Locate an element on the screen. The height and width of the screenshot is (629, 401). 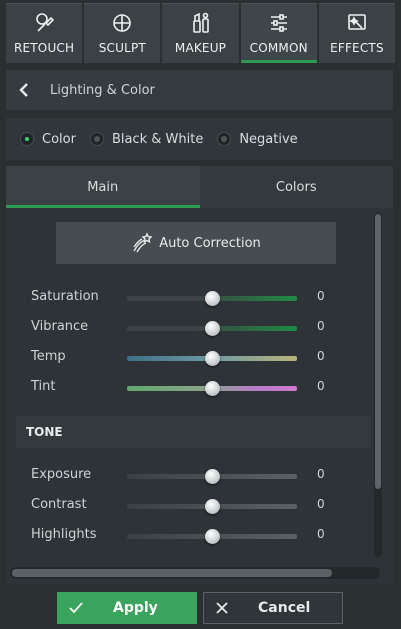
tone-section-header: TONE is located at coordinates (193, 432).